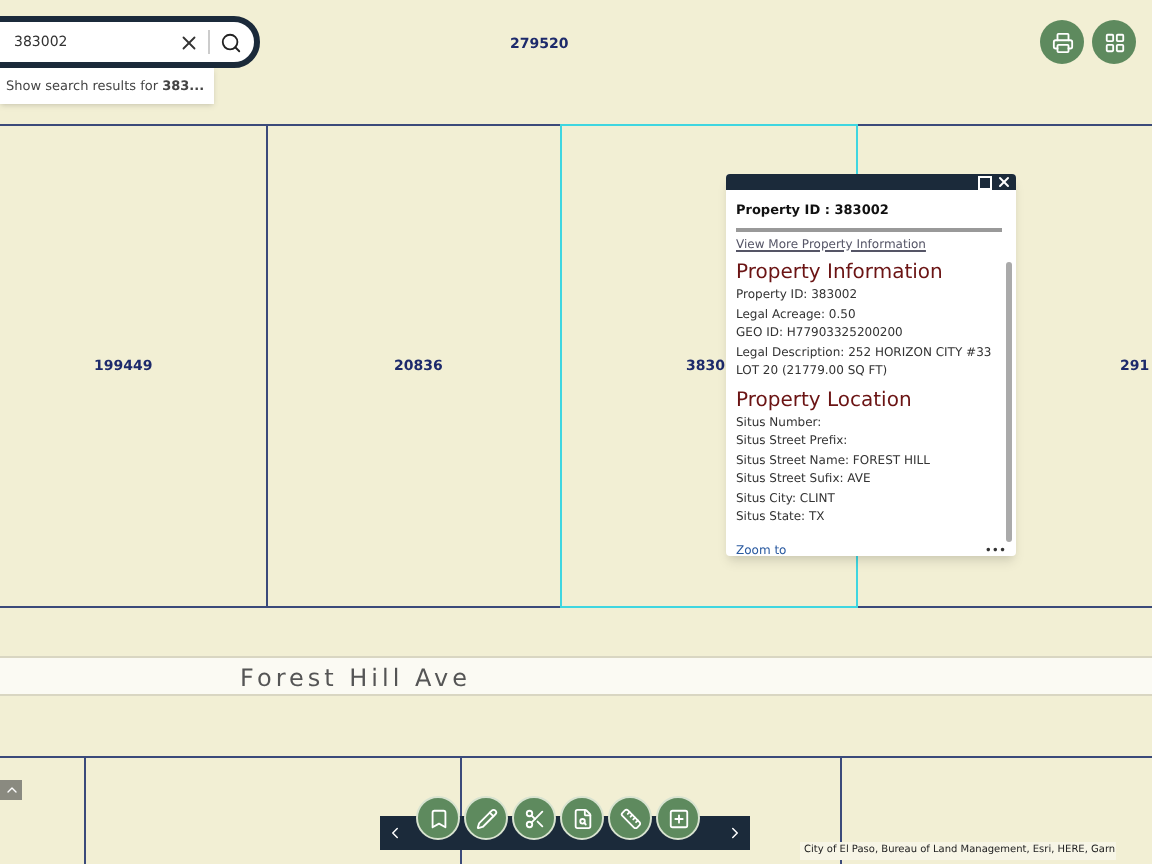 The image size is (1152, 864). I want to click on scissors-icon, so click(534, 818).